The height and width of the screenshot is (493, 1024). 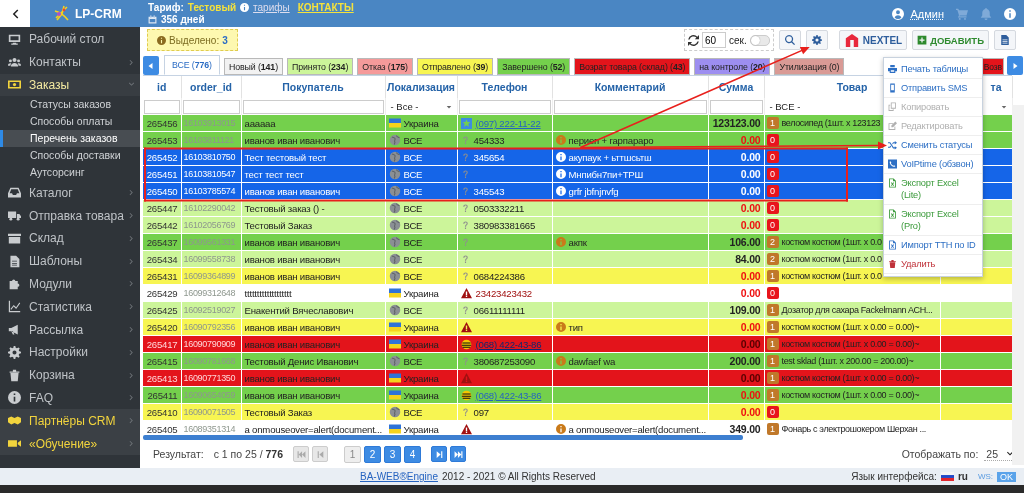 What do you see at coordinates (211, 225) in the screenshot?
I see `table-cell: 16102056769` at bounding box center [211, 225].